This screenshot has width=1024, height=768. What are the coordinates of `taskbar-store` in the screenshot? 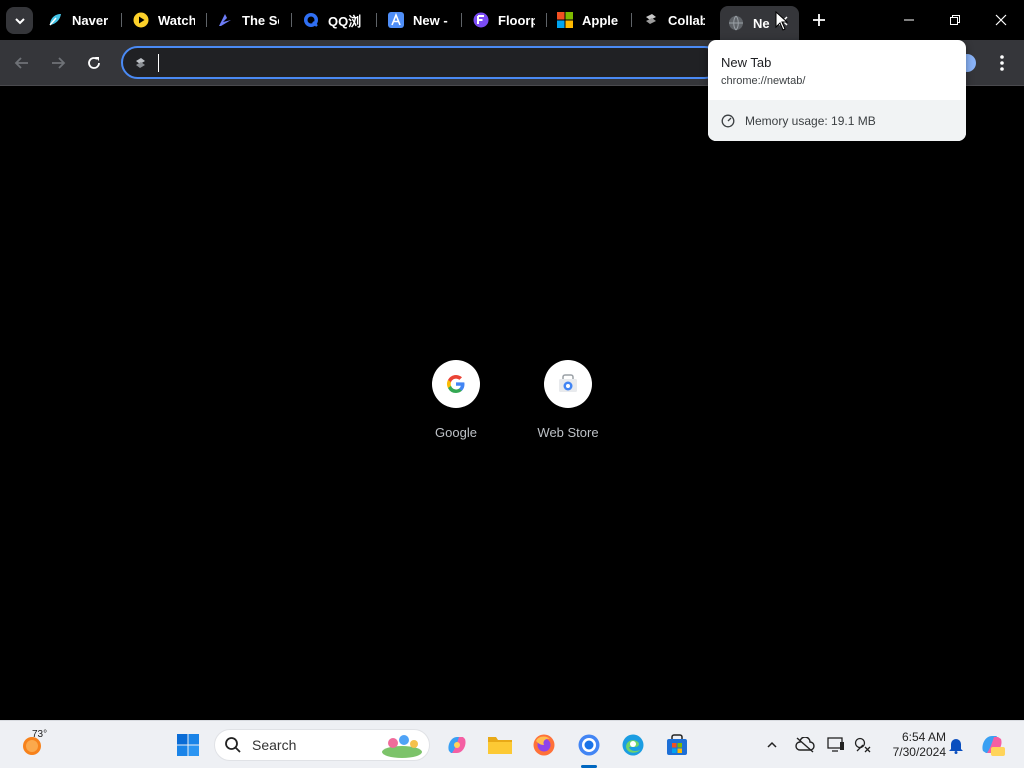 It's located at (677, 745).